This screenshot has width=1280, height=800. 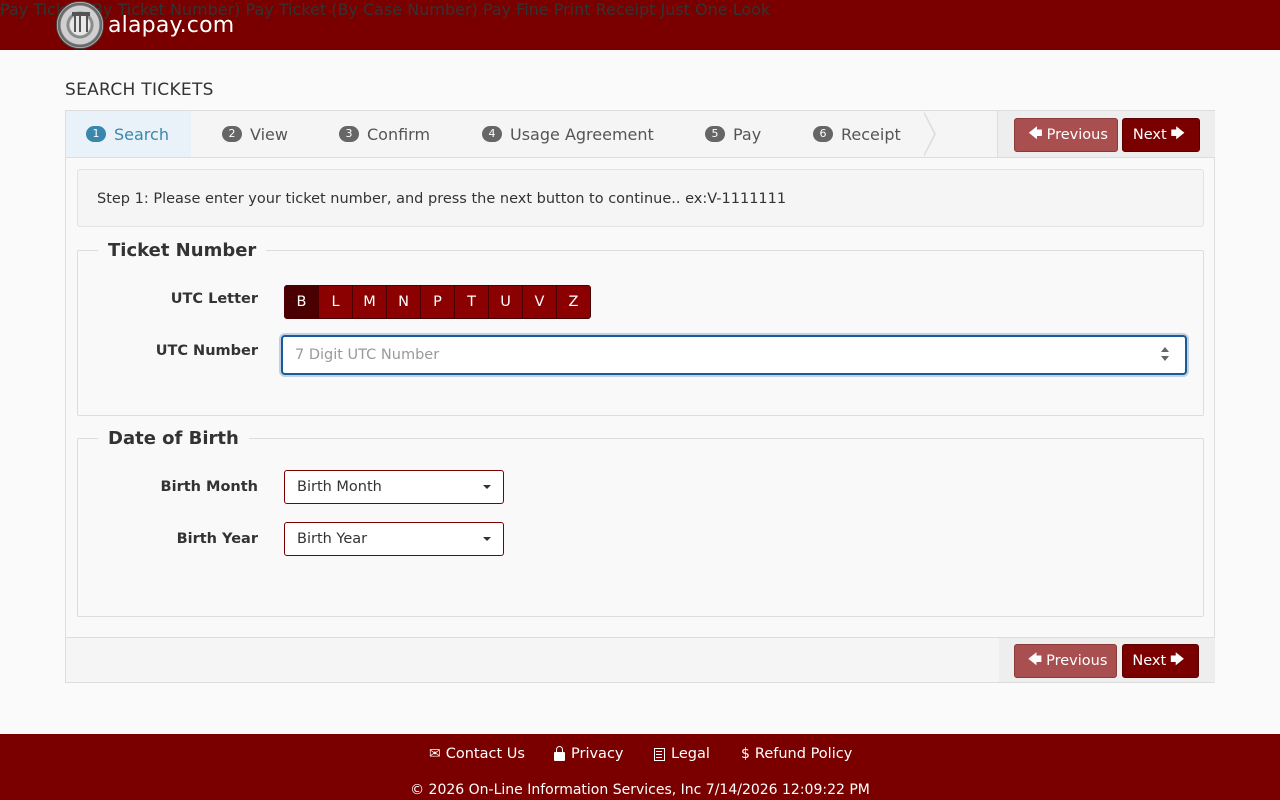 What do you see at coordinates (659, 754) in the screenshot?
I see `document-icon` at bounding box center [659, 754].